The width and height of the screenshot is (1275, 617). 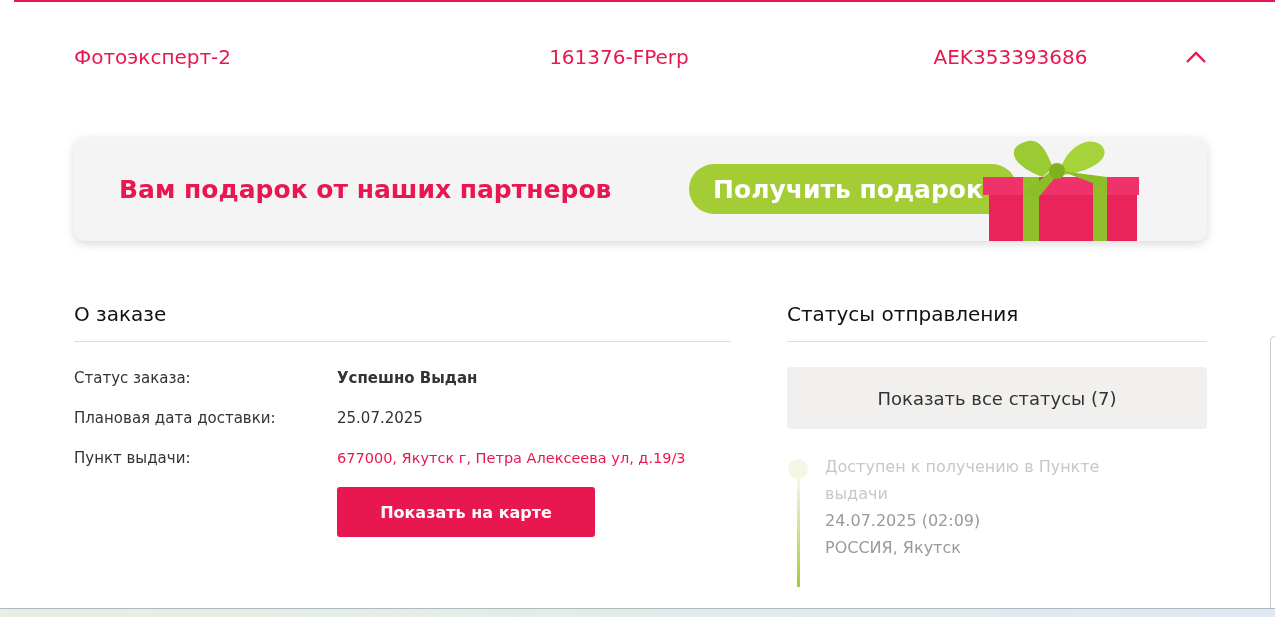 What do you see at coordinates (408, 378) in the screenshot?
I see `field-value: Успешно Выдан` at bounding box center [408, 378].